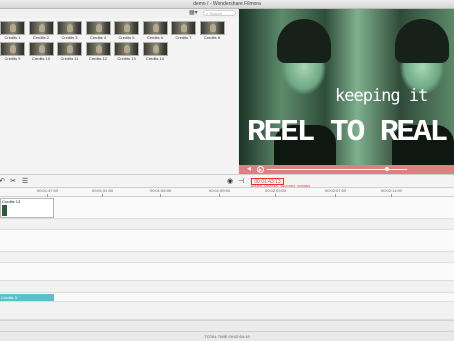  I want to click on library-clip: Credits 8, so click(212, 30).